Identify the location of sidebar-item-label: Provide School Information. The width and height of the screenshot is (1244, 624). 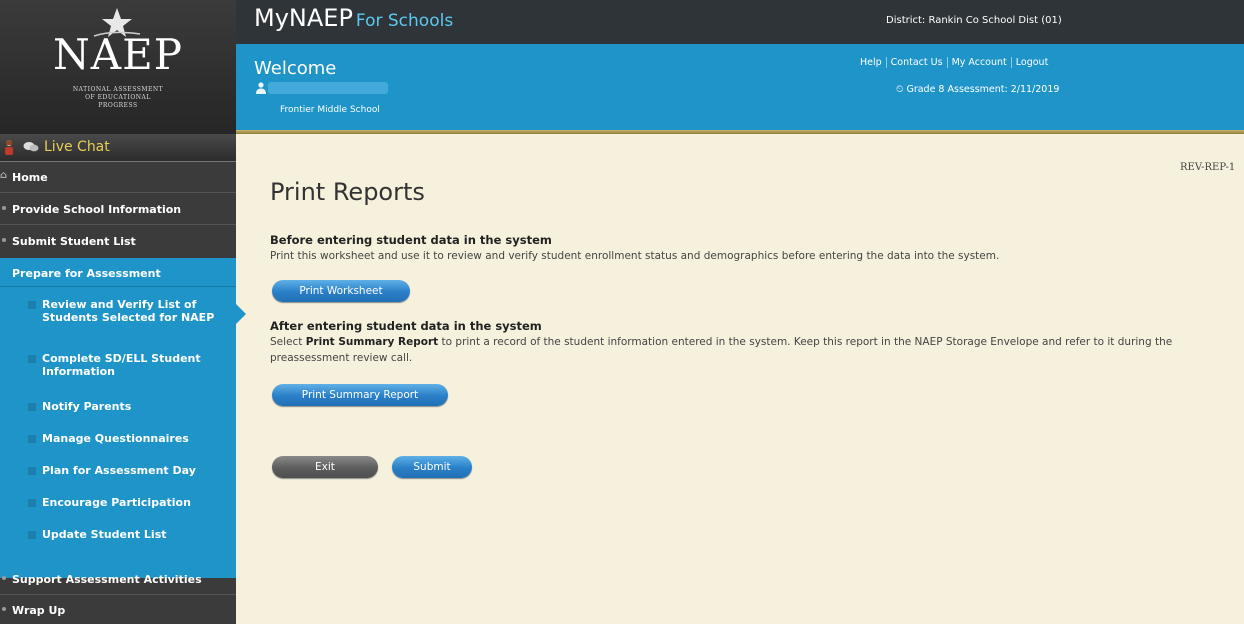
(97, 209).